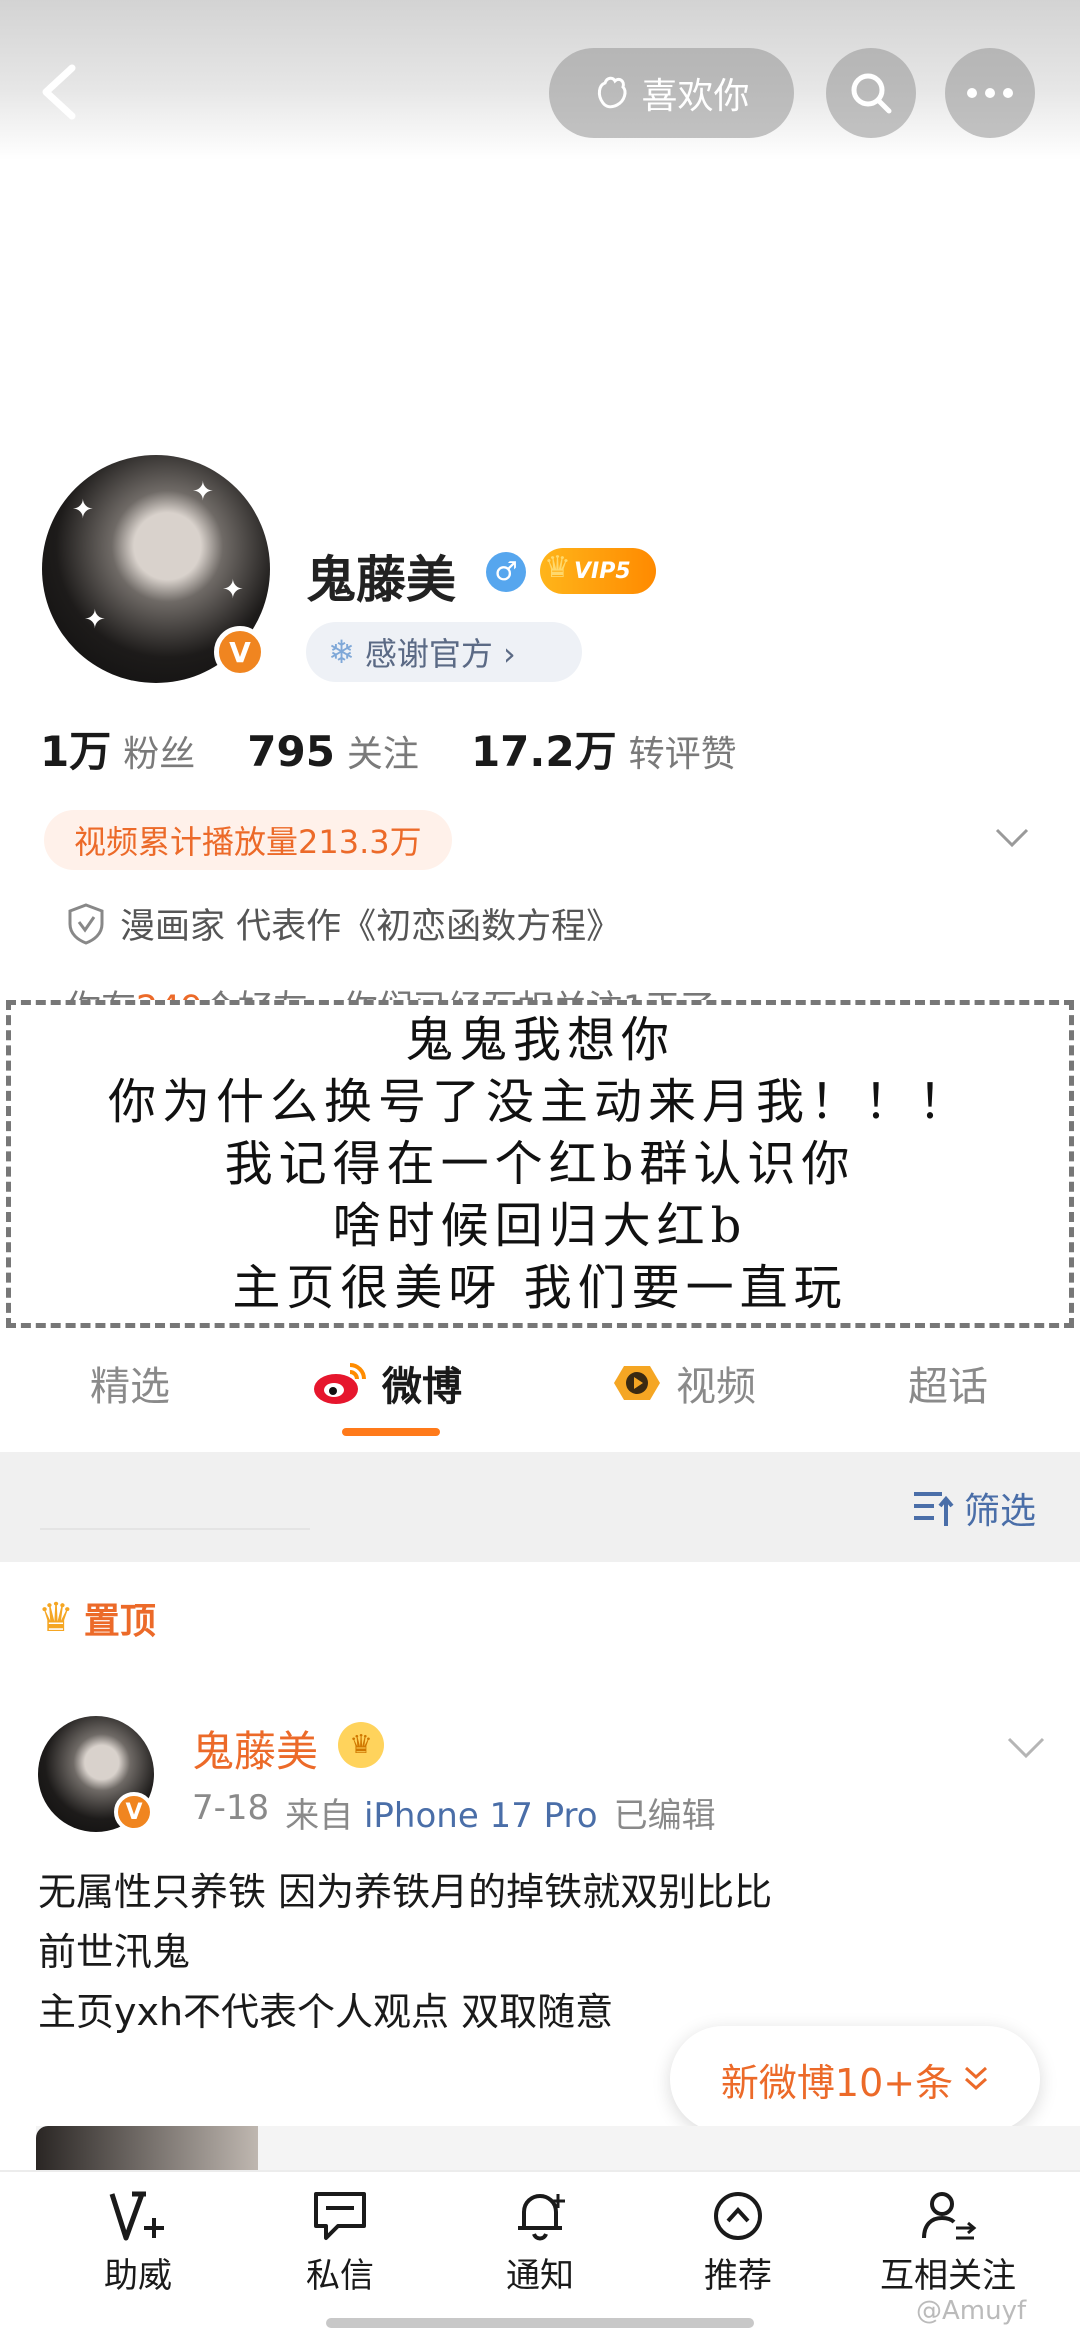  What do you see at coordinates (539, 1102) in the screenshot?
I see `note-line: 你为什么换号了没主动来月我！！！` at bounding box center [539, 1102].